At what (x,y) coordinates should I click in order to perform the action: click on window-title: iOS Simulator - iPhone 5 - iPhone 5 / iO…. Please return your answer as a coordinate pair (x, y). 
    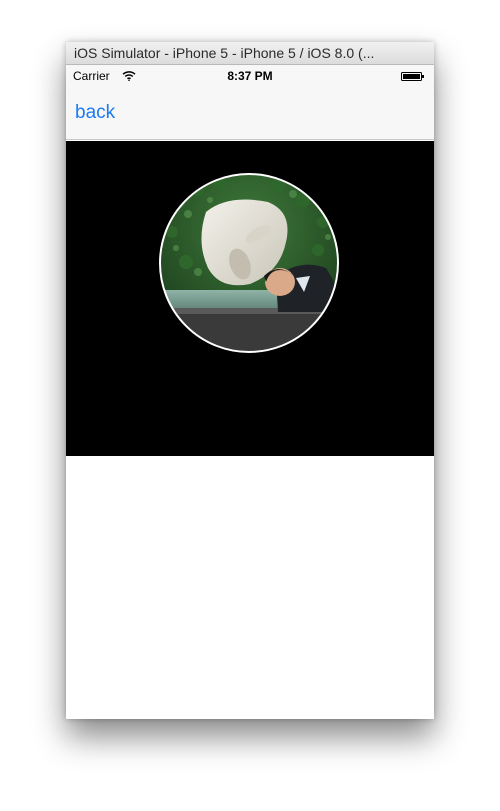
    Looking at the image, I should click on (224, 53).